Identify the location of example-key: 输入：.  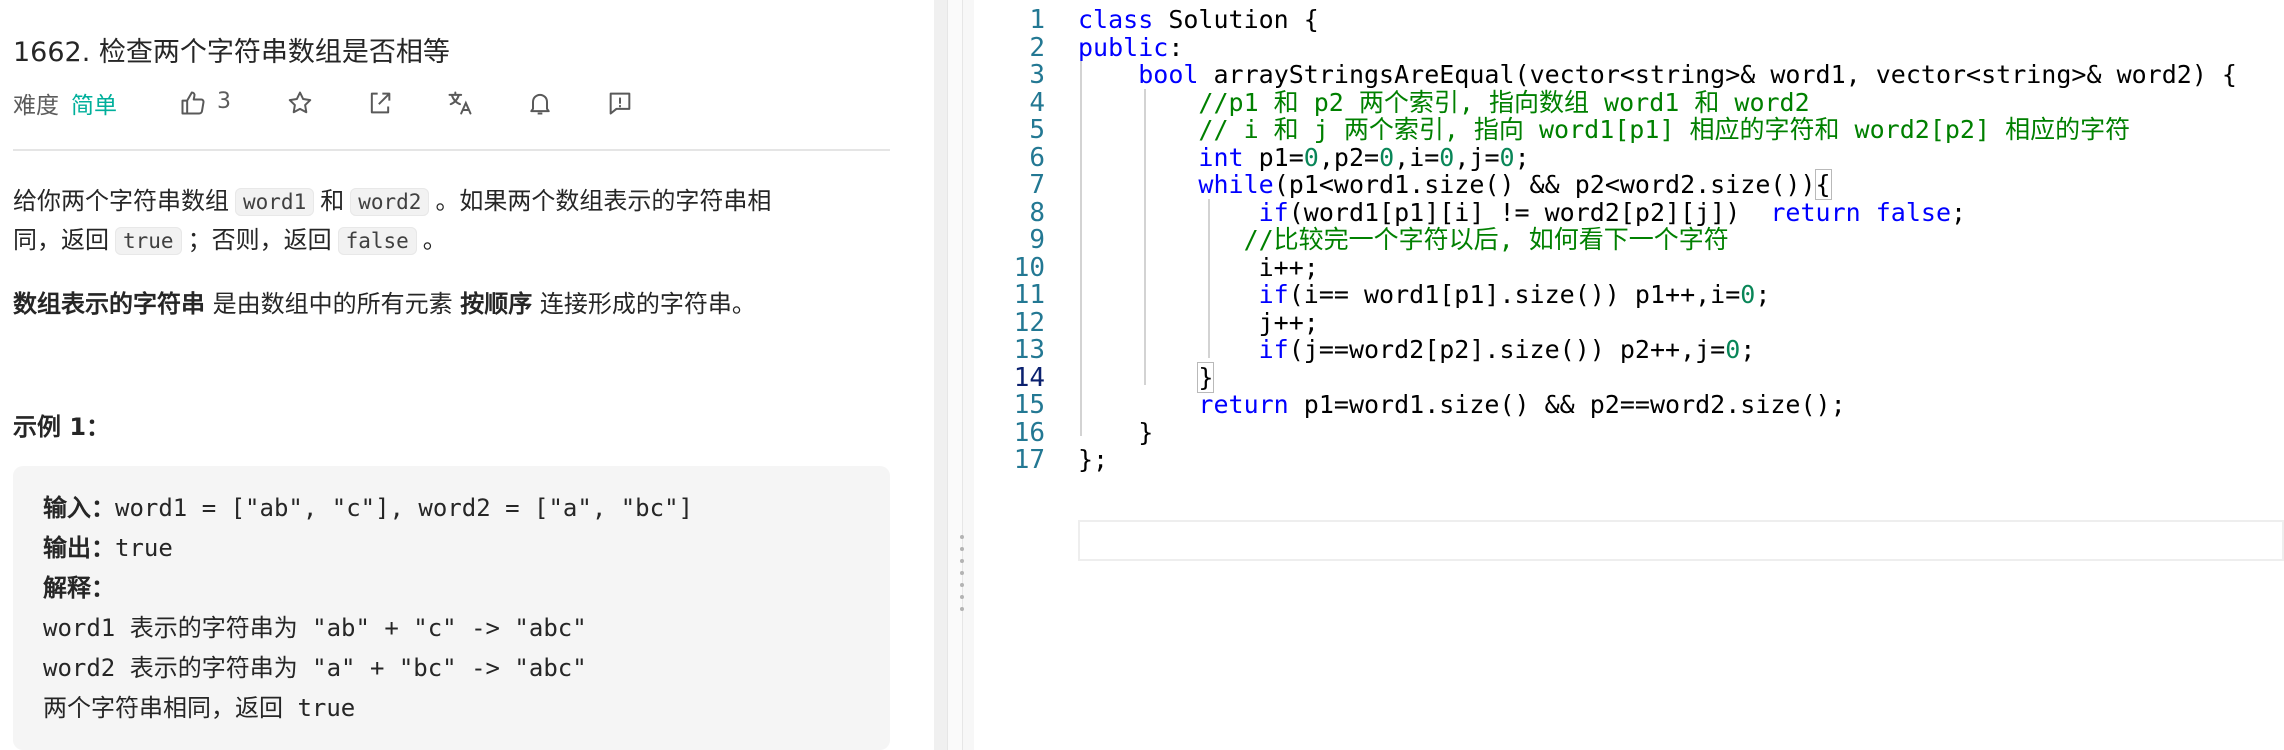
(79, 508).